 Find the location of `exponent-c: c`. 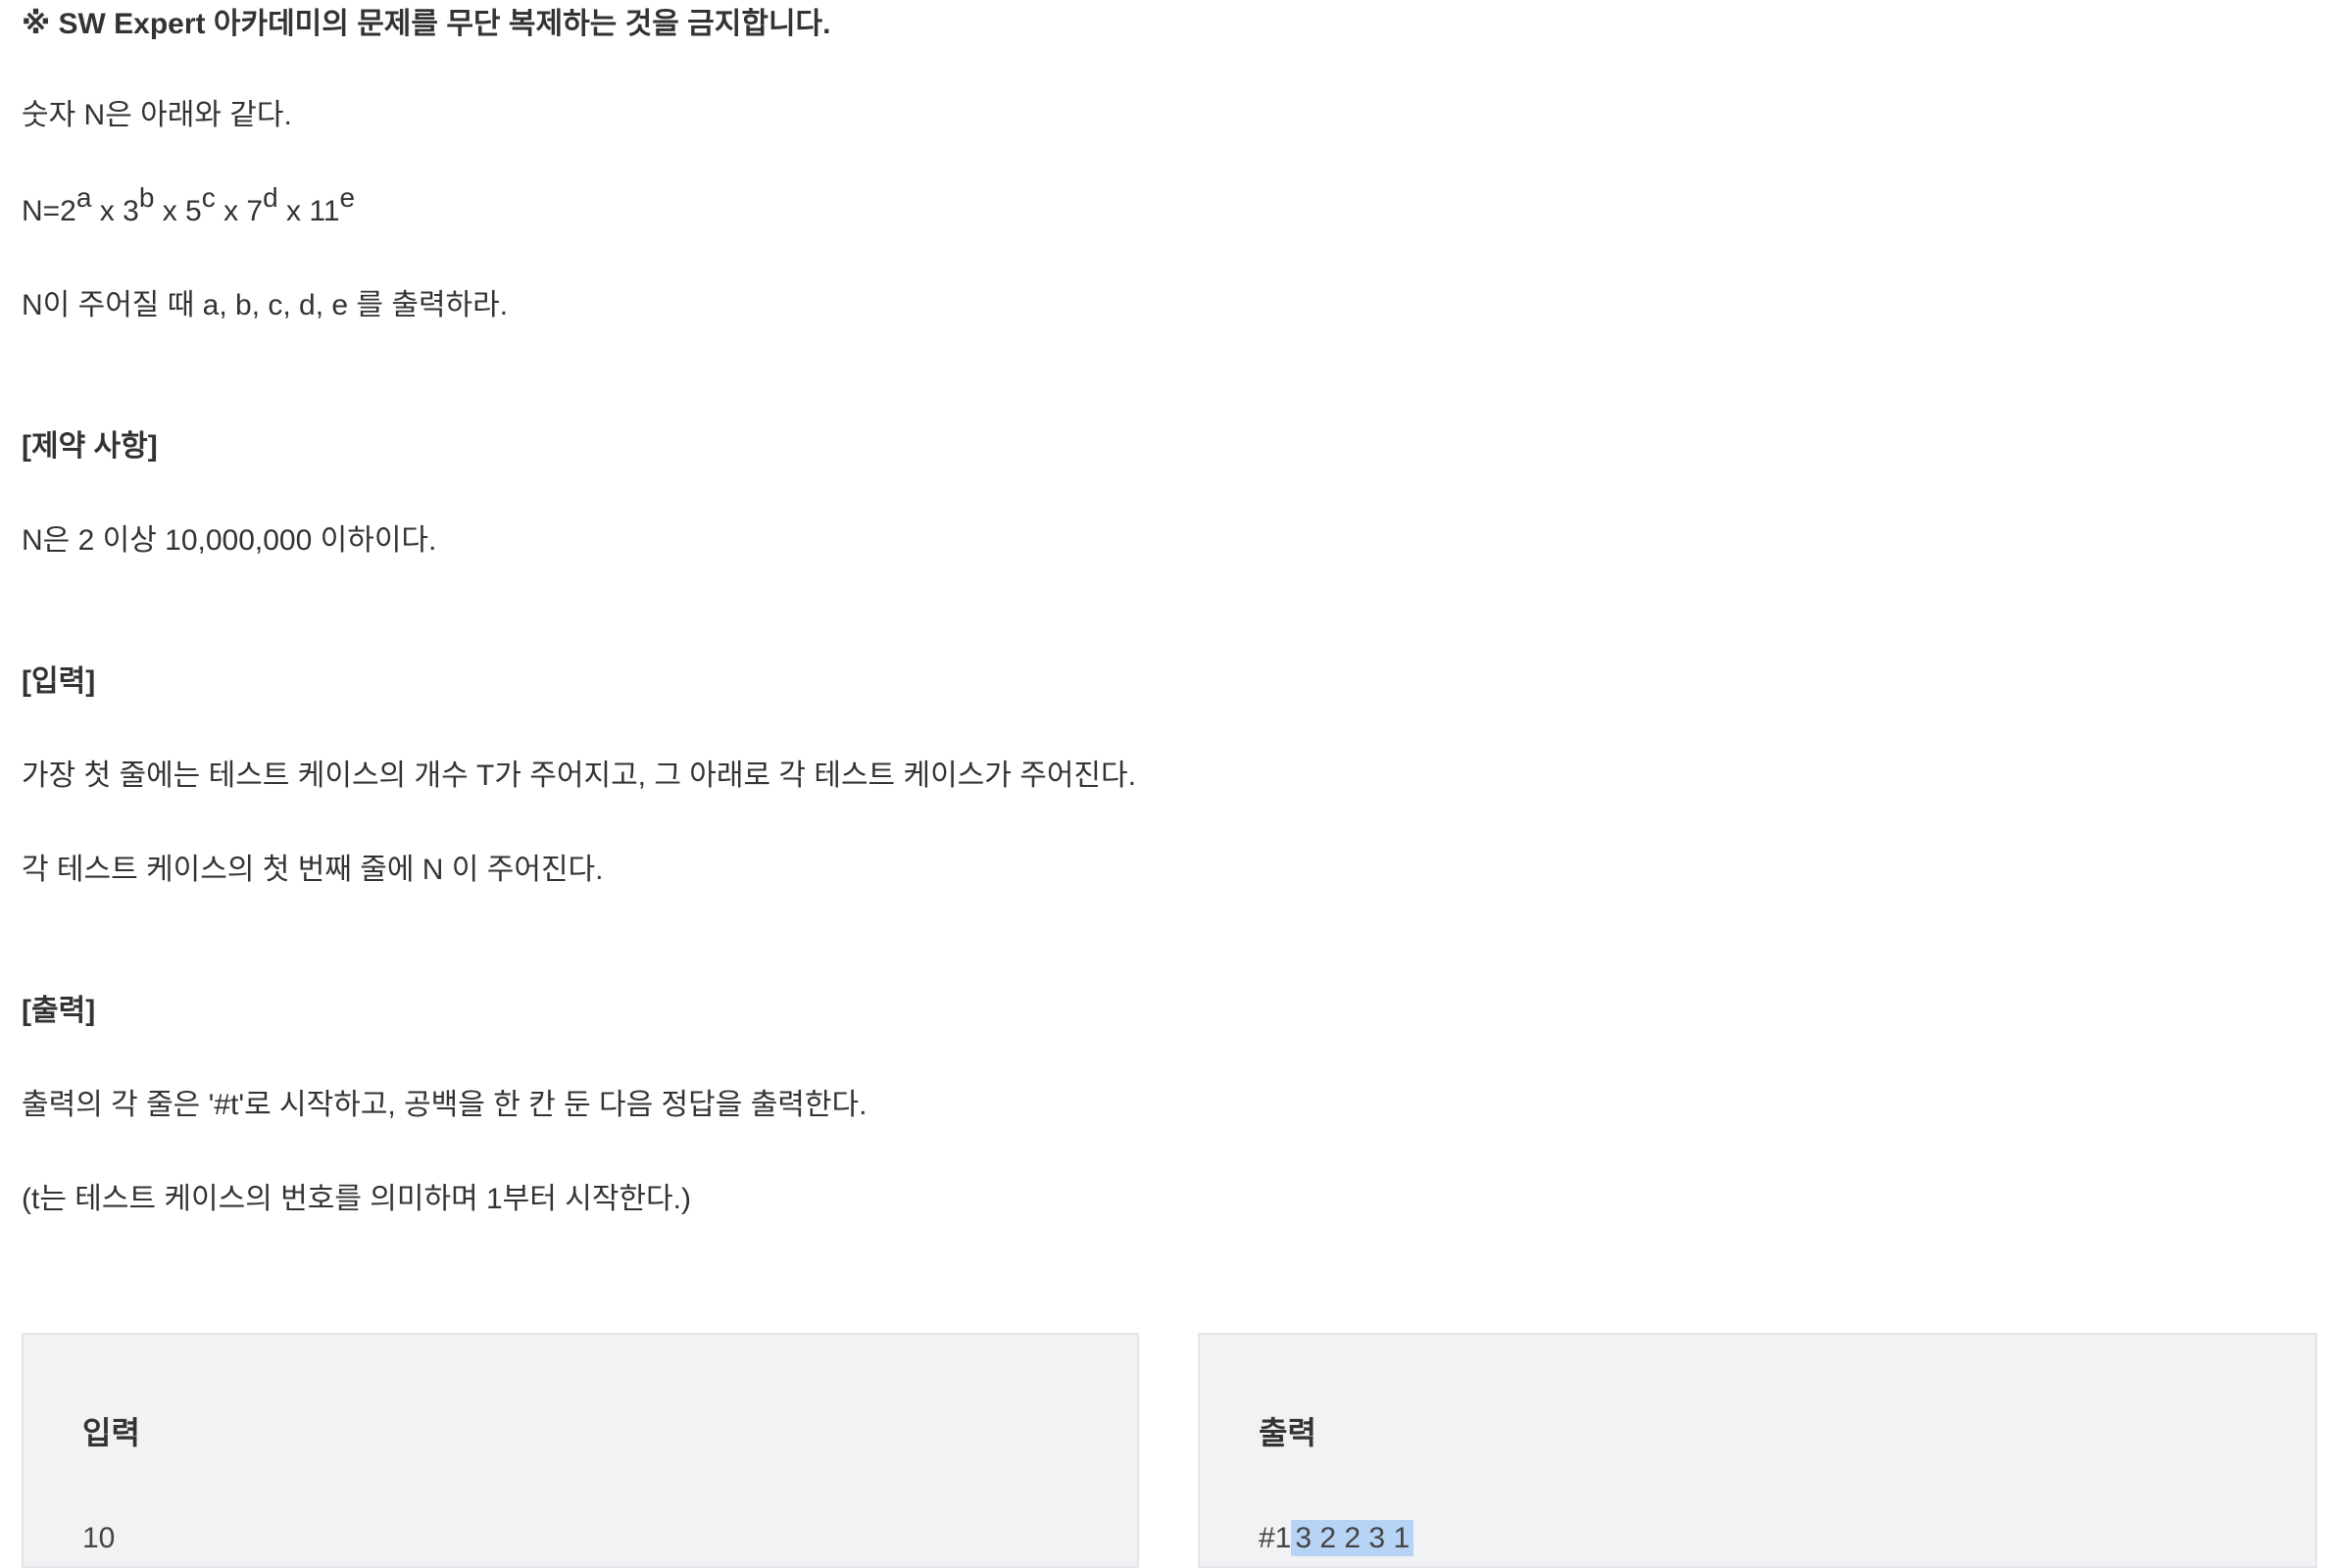

exponent-c: c is located at coordinates (208, 197).